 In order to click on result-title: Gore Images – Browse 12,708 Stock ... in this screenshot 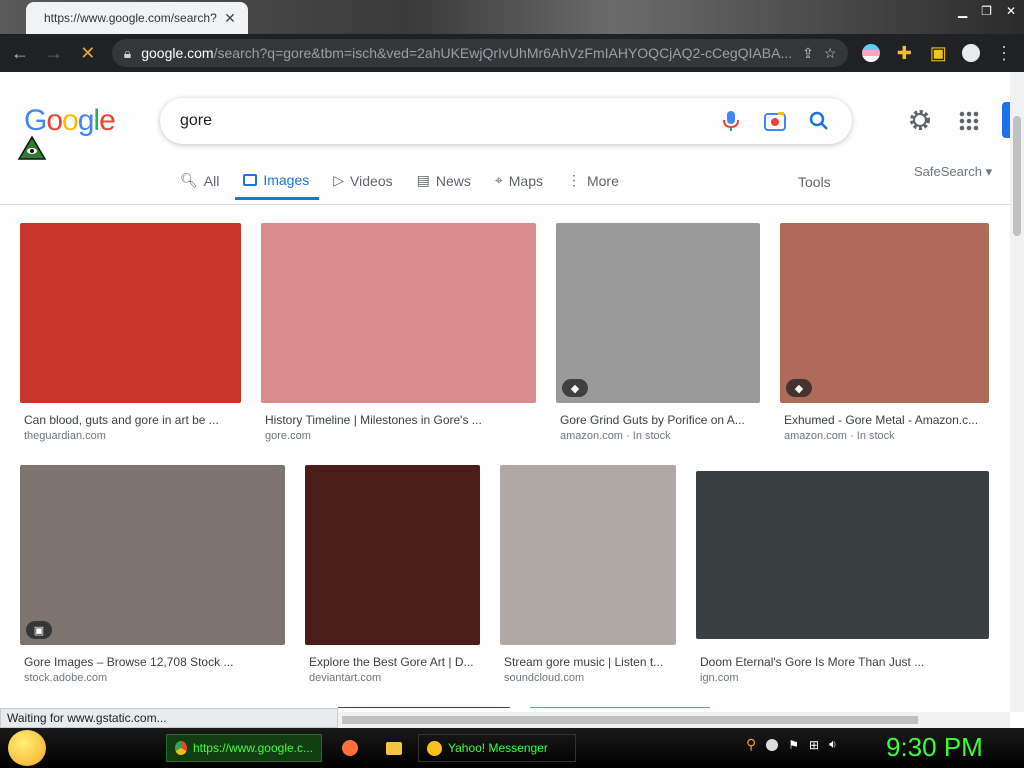, I will do `click(154, 662)`.